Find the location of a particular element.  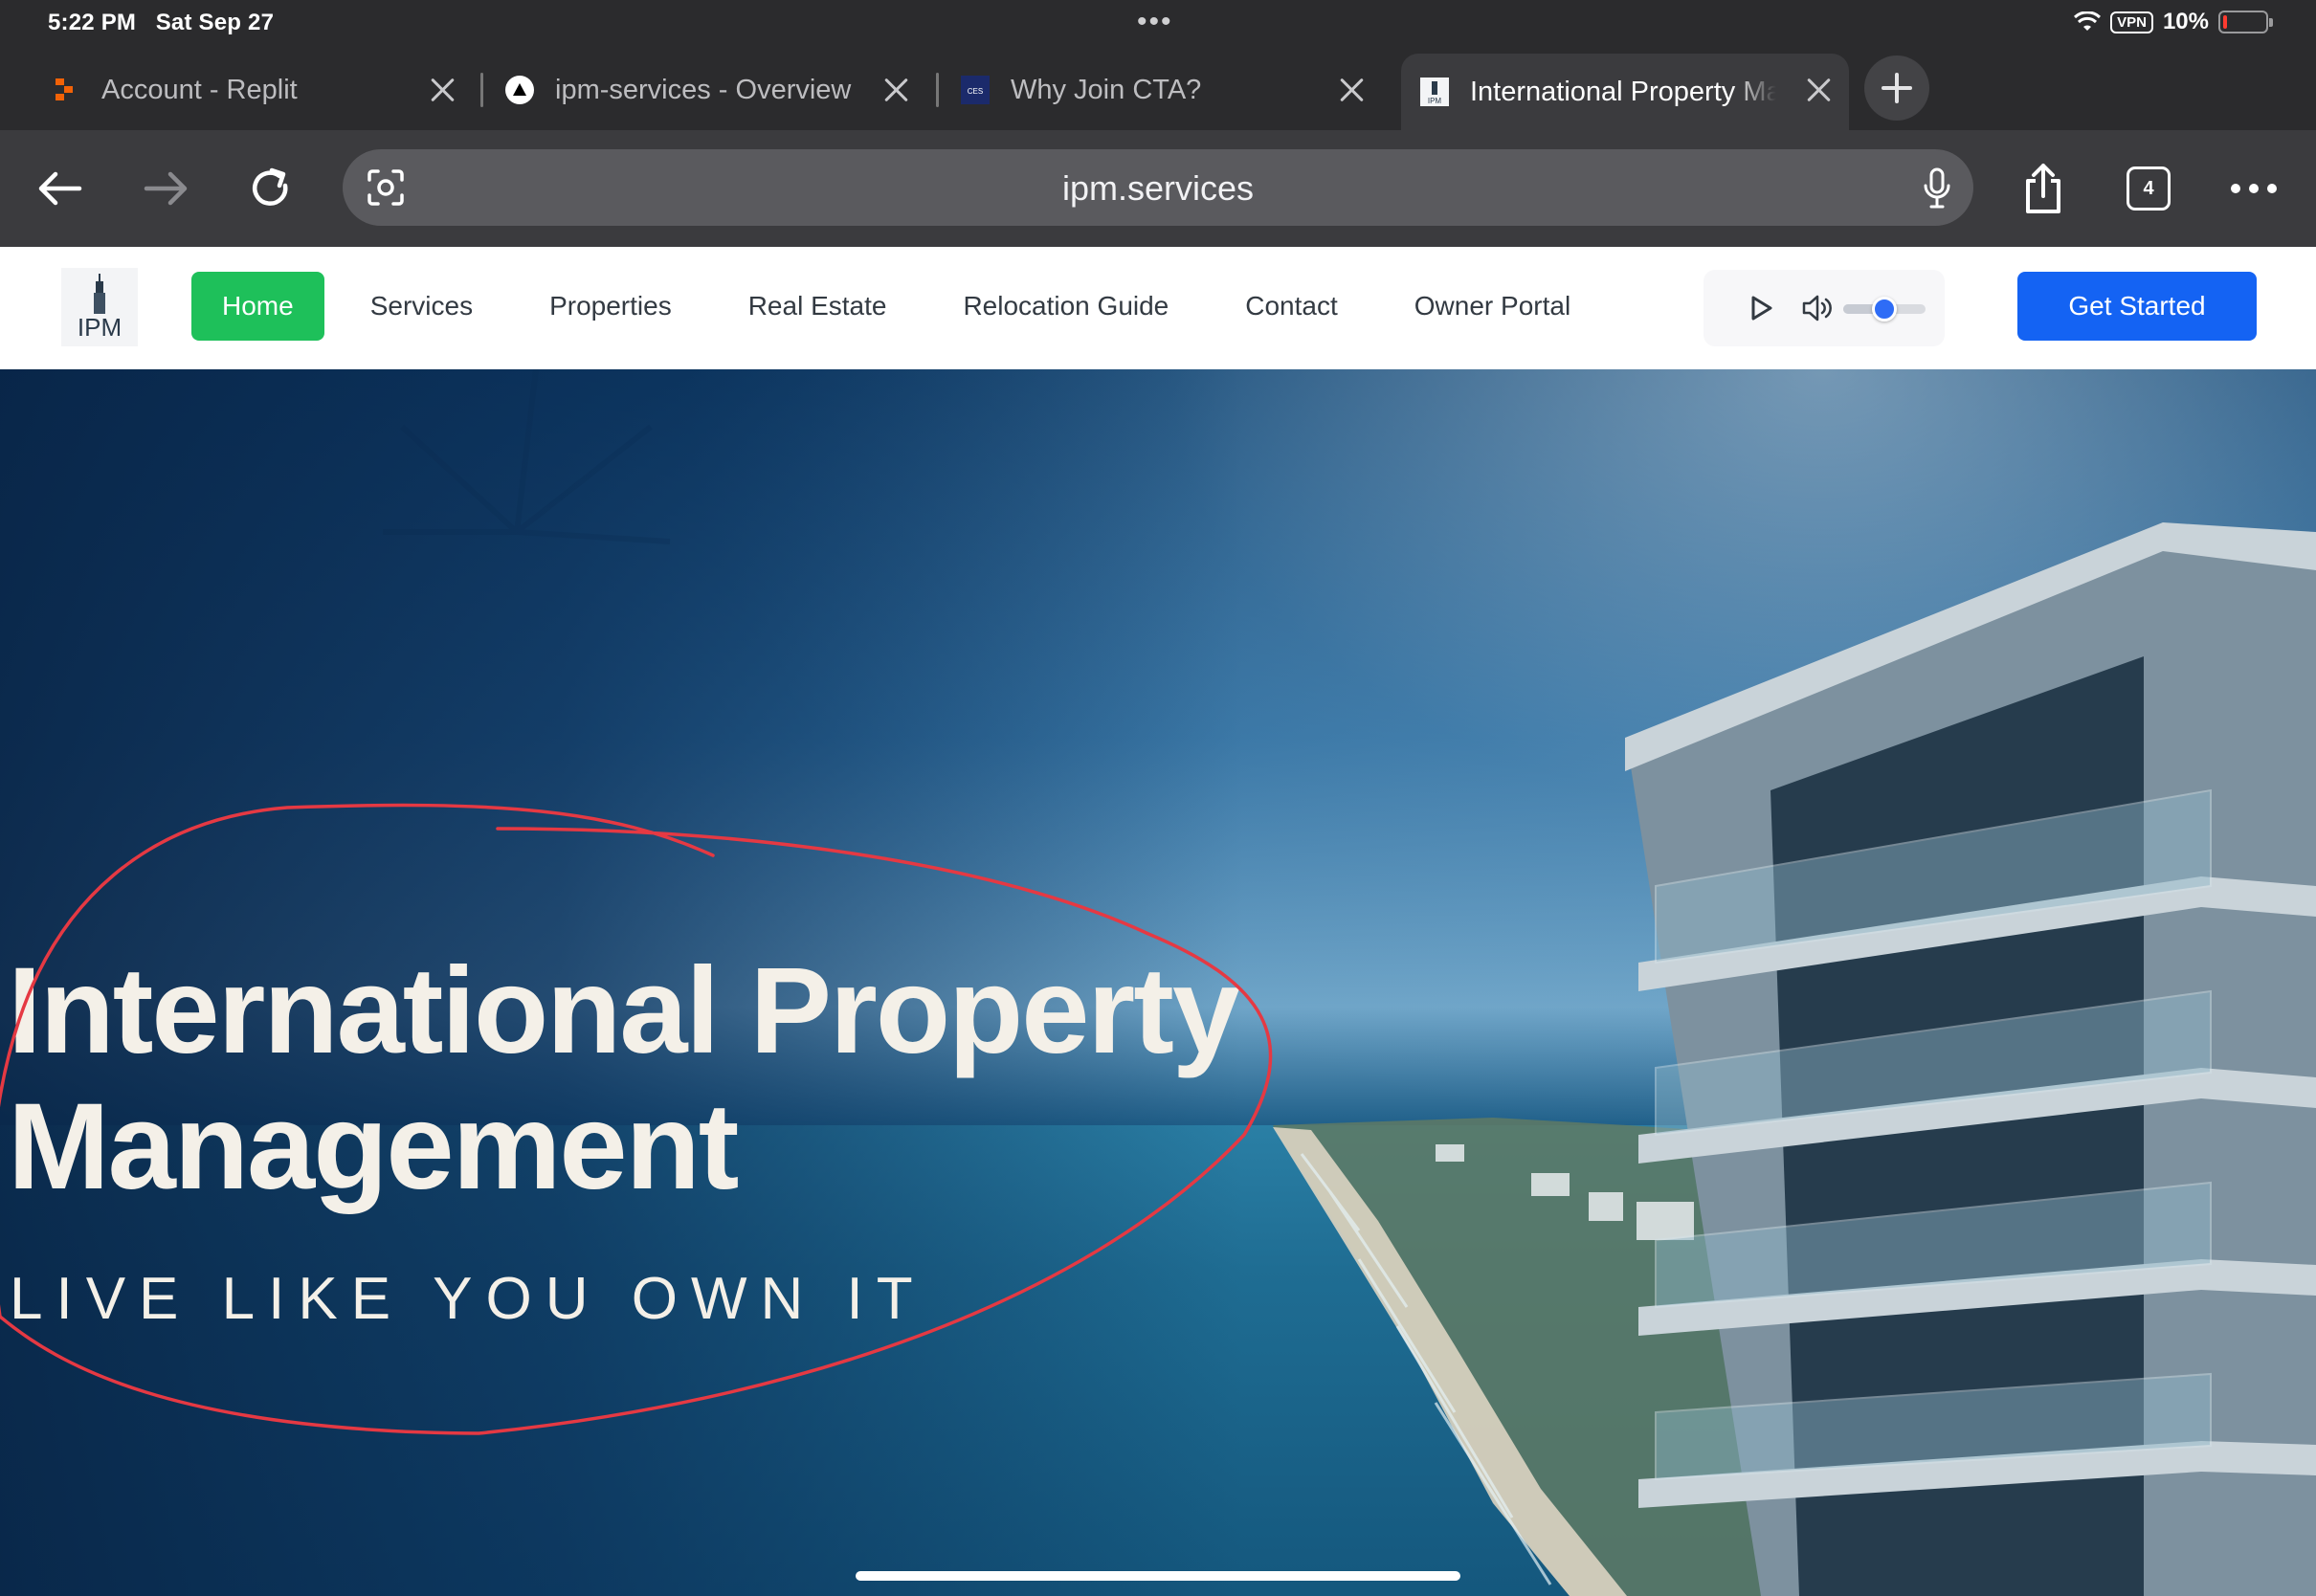

more-dots-icon is located at coordinates (2254, 189).